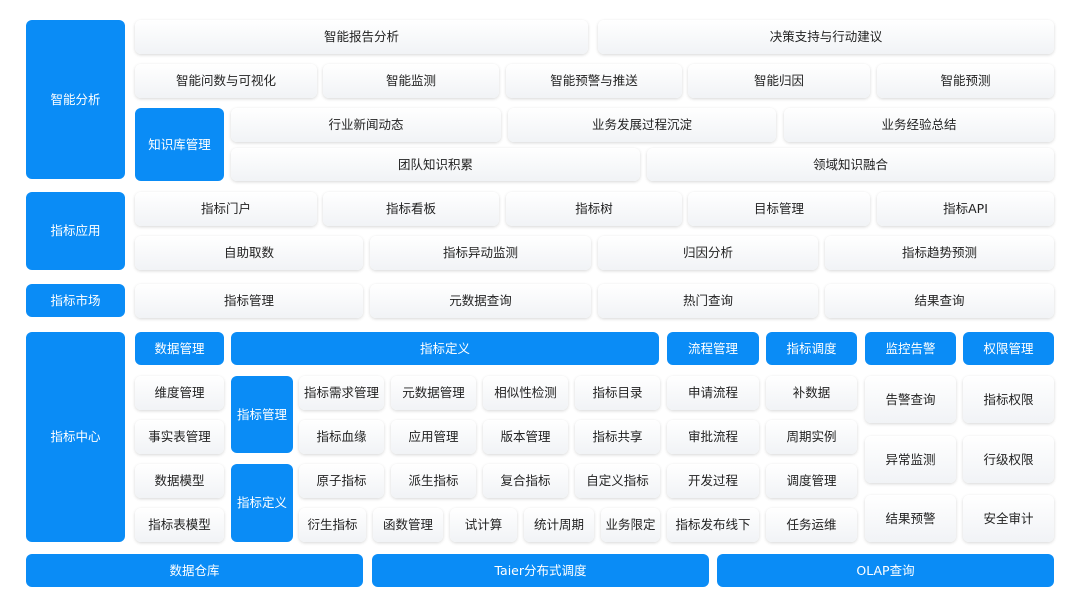  I want to click on application-card: 指标看板, so click(411, 209).